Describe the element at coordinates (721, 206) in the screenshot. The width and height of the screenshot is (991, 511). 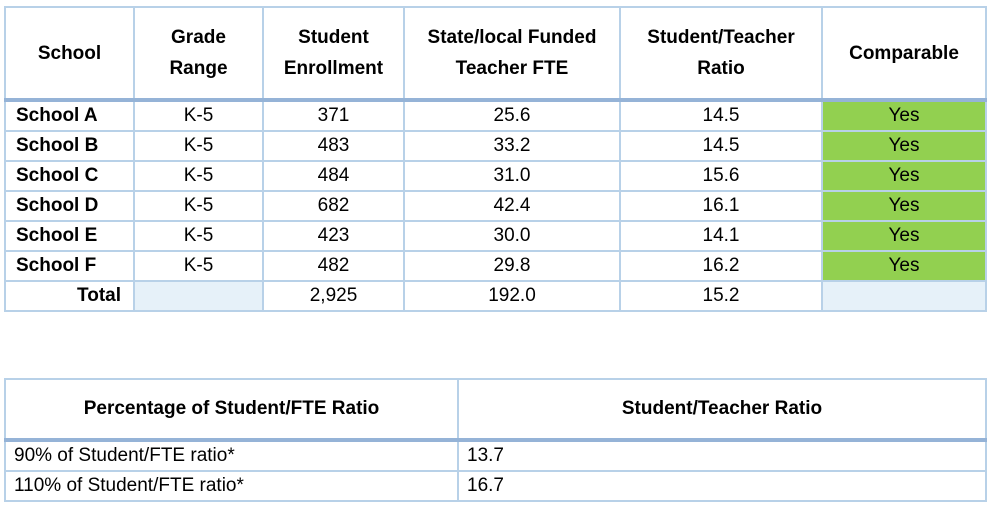
I see `ratio: 16.1` at that location.